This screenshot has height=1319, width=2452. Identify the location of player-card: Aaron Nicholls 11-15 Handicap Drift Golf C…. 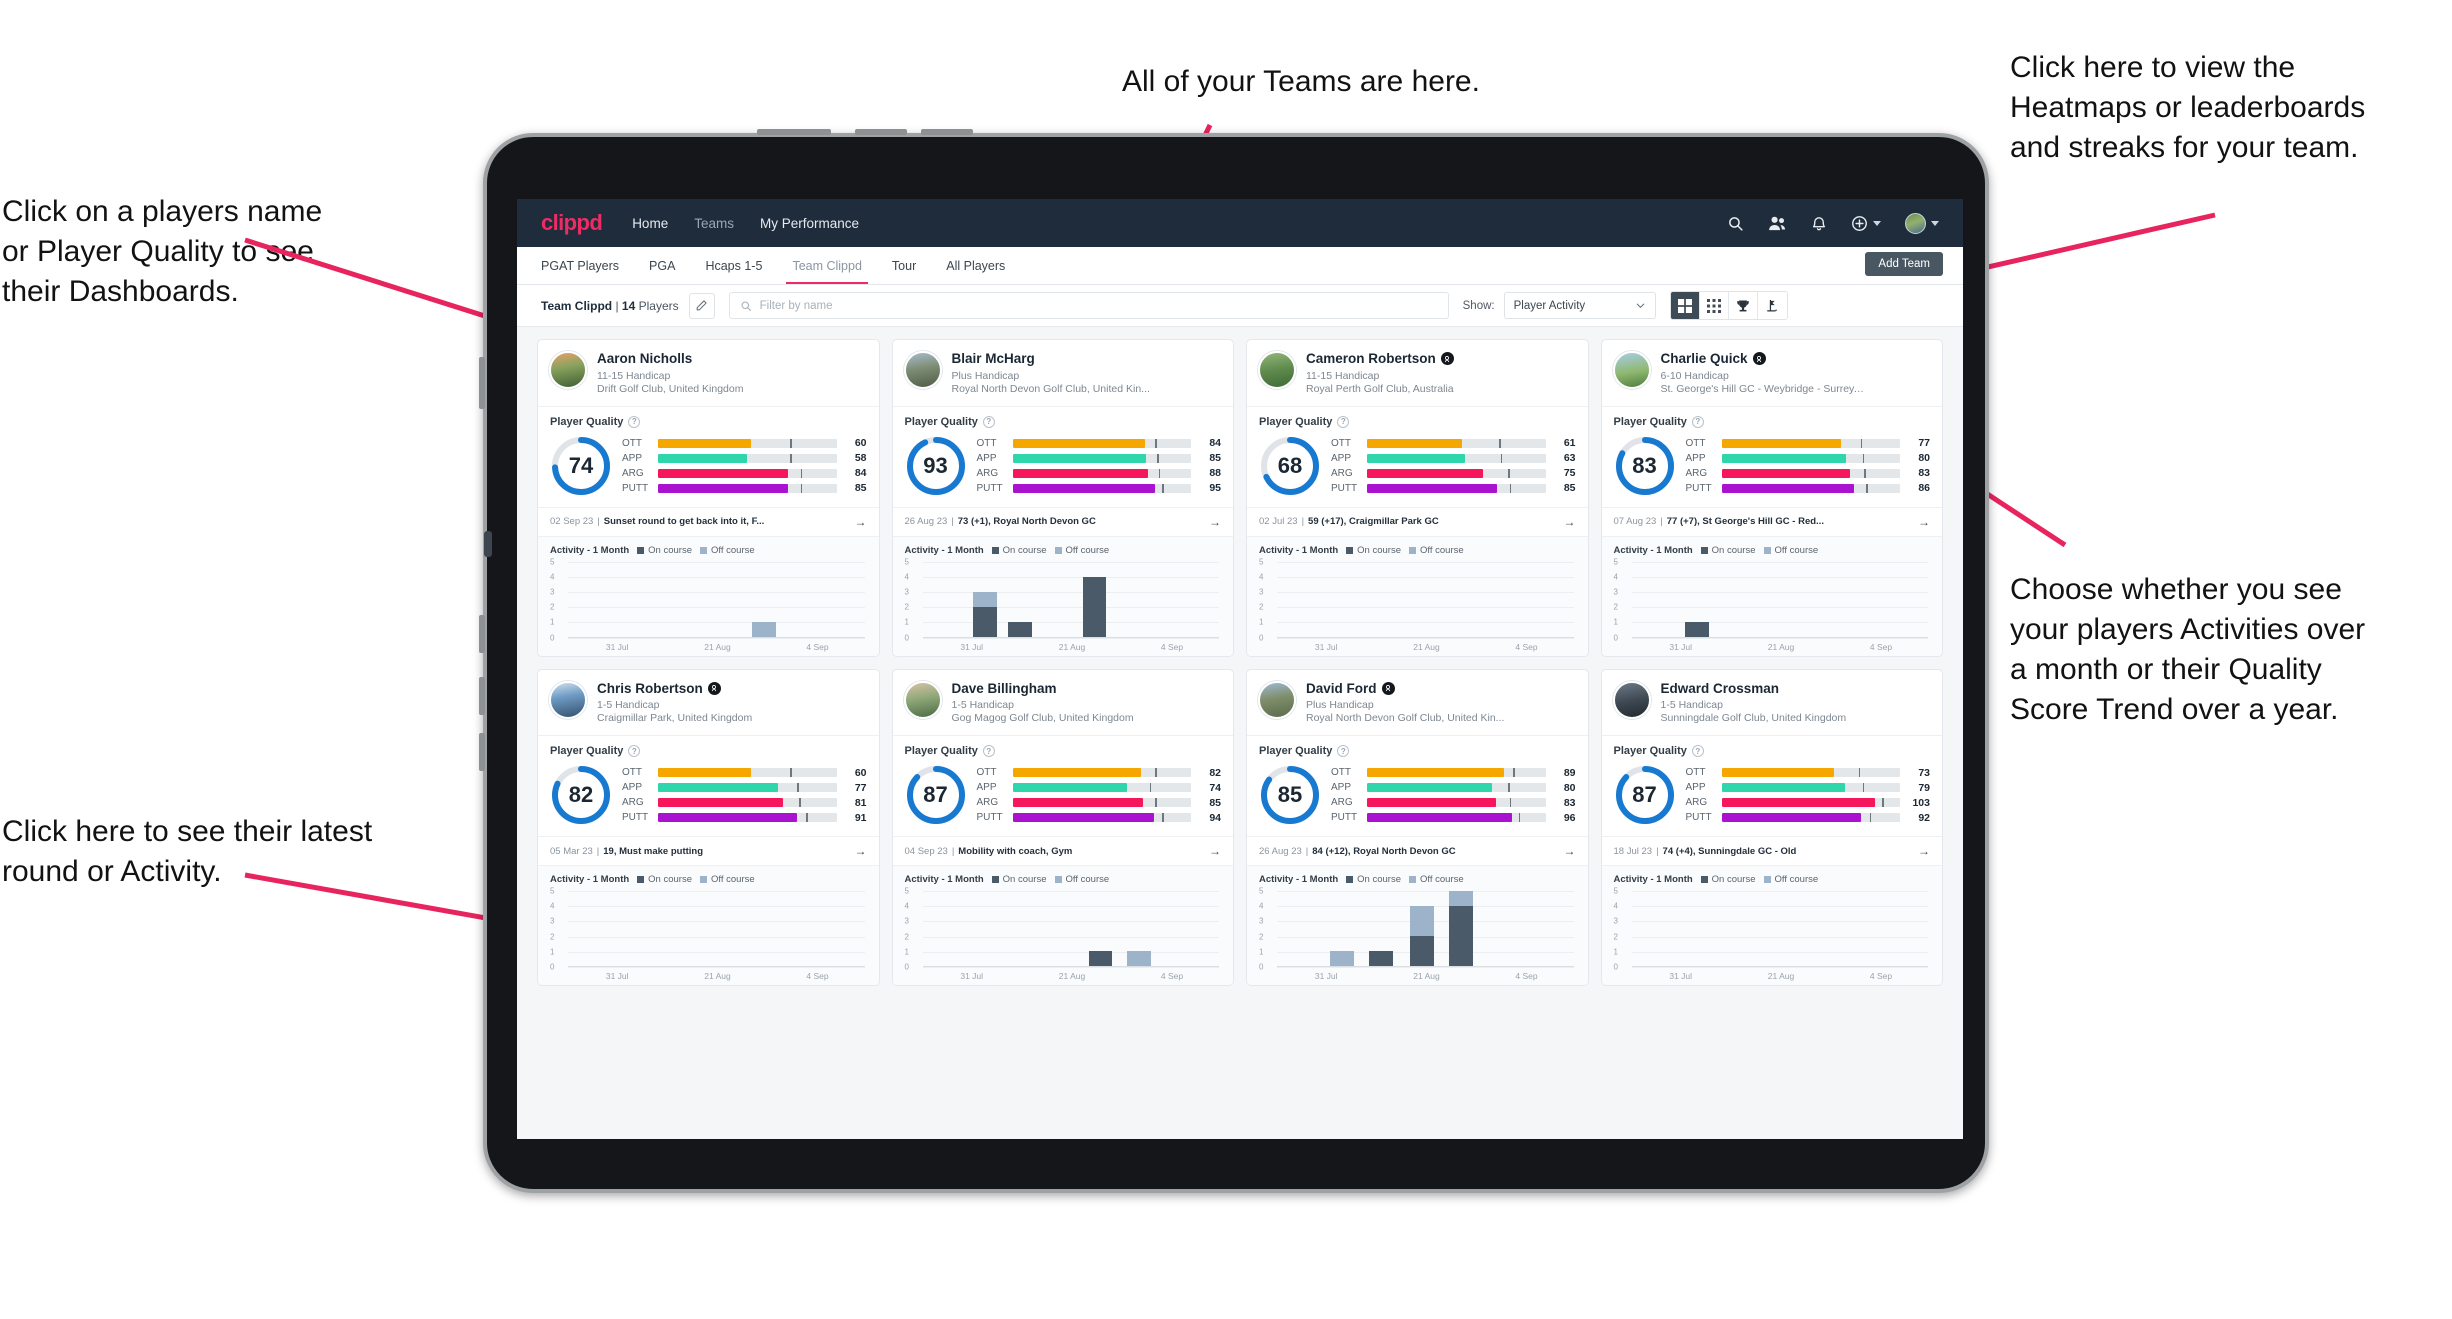
(708, 498).